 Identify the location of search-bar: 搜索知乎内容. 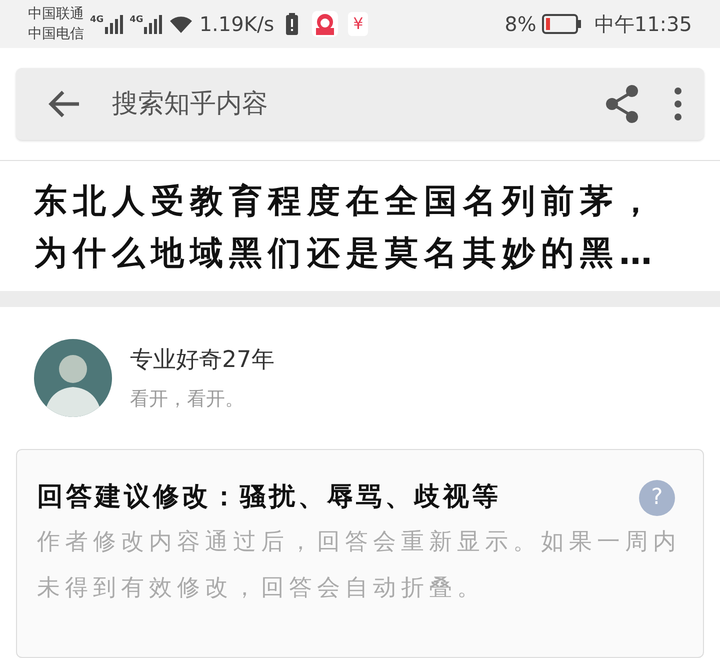
(360, 104).